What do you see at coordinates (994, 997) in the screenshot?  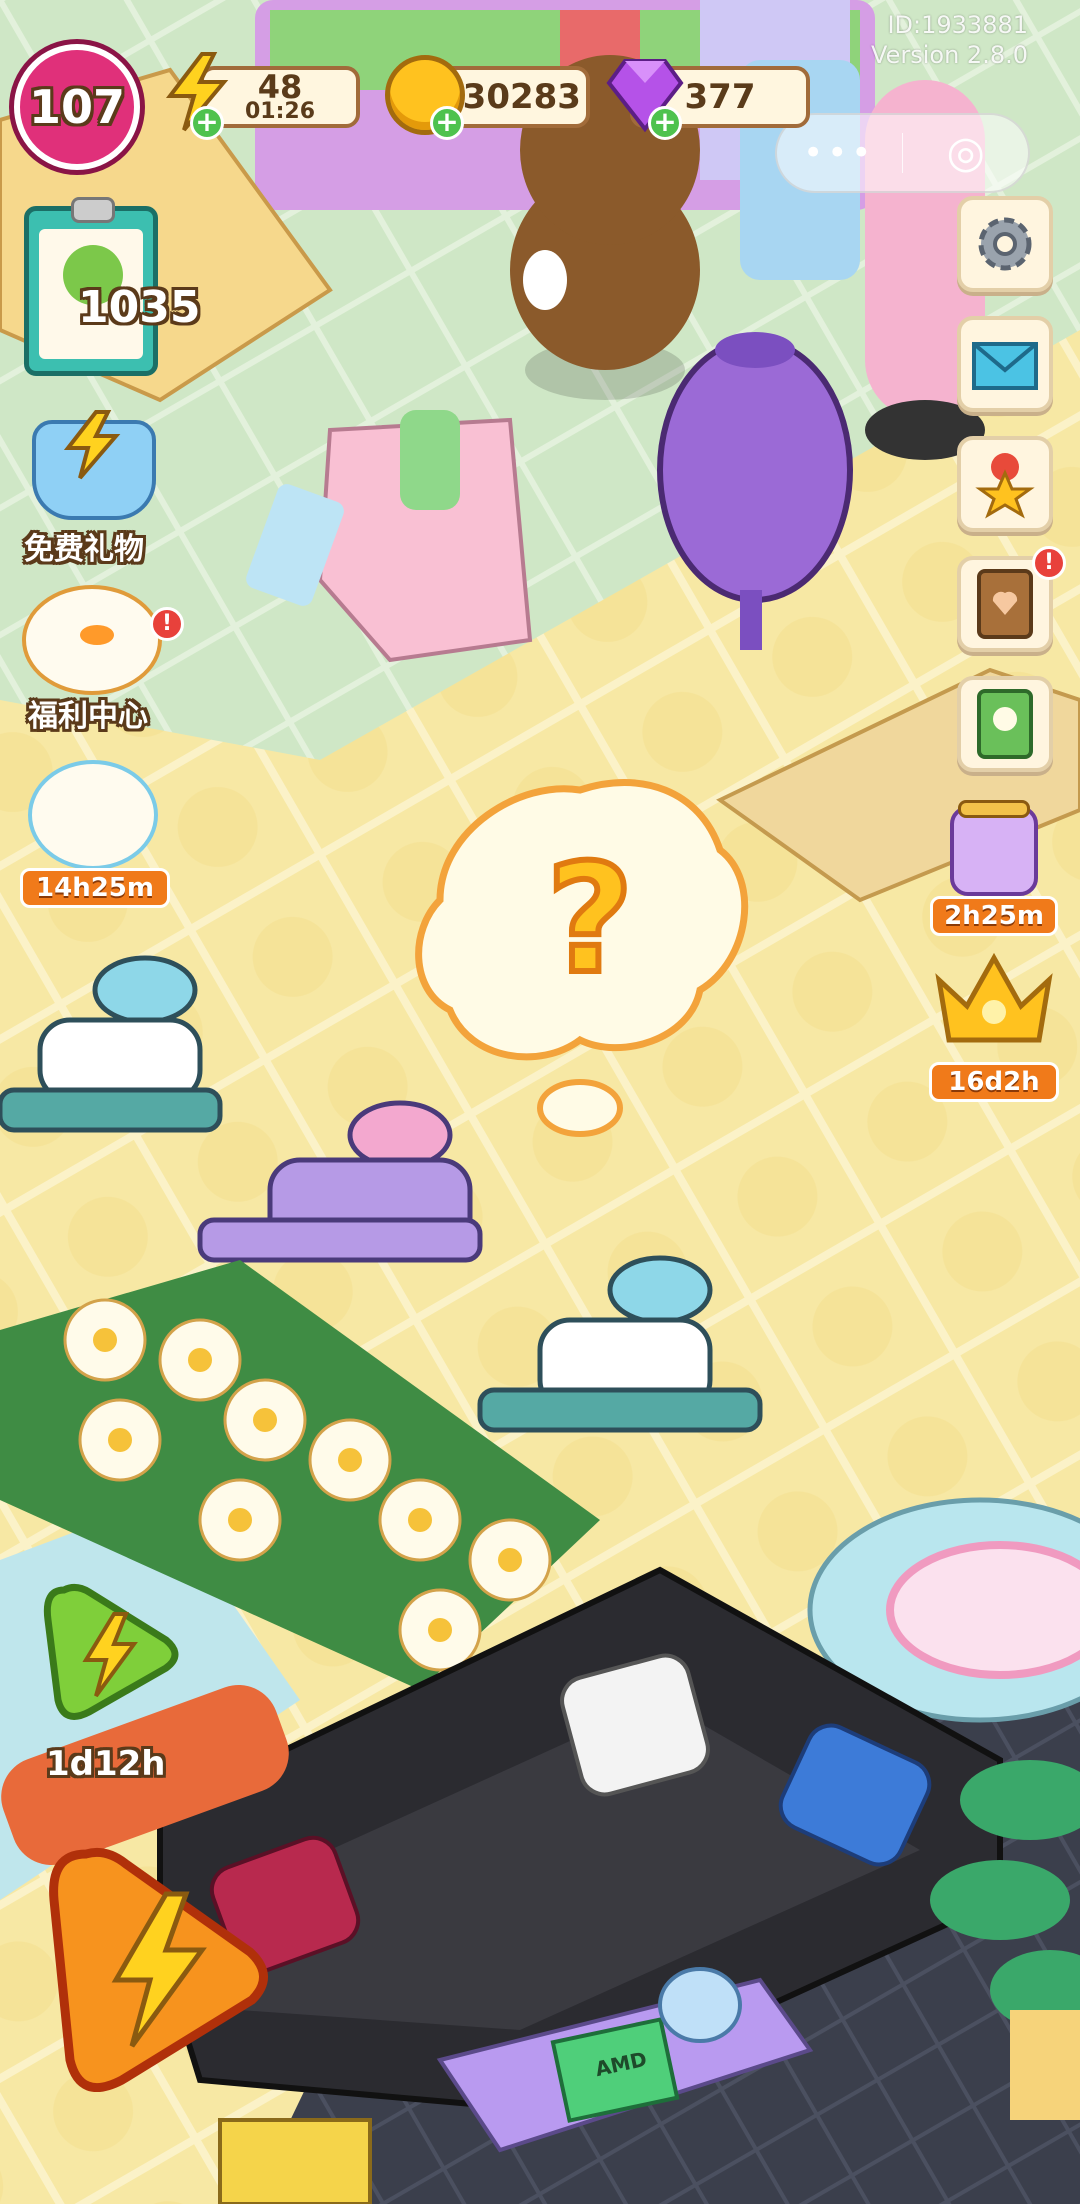 I see `crown-icon` at bounding box center [994, 997].